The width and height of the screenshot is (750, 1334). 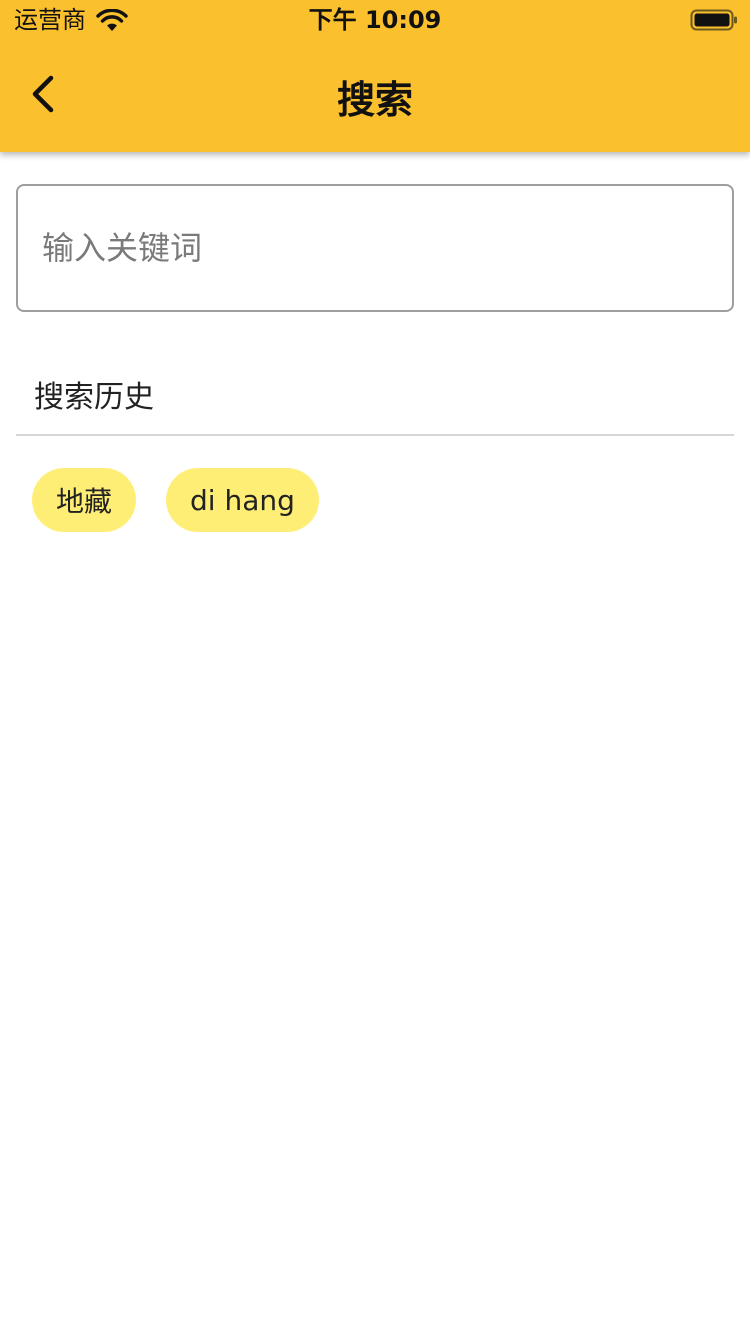 I want to click on battery-icon, so click(x=713, y=20).